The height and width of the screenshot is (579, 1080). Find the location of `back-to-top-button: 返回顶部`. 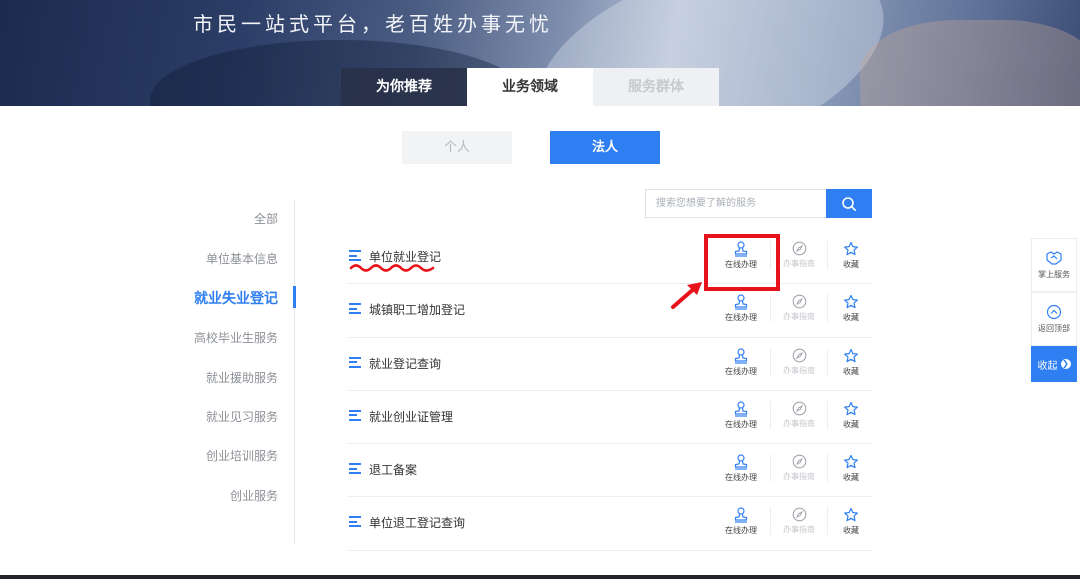

back-to-top-button: 返回顶部 is located at coordinates (1054, 319).